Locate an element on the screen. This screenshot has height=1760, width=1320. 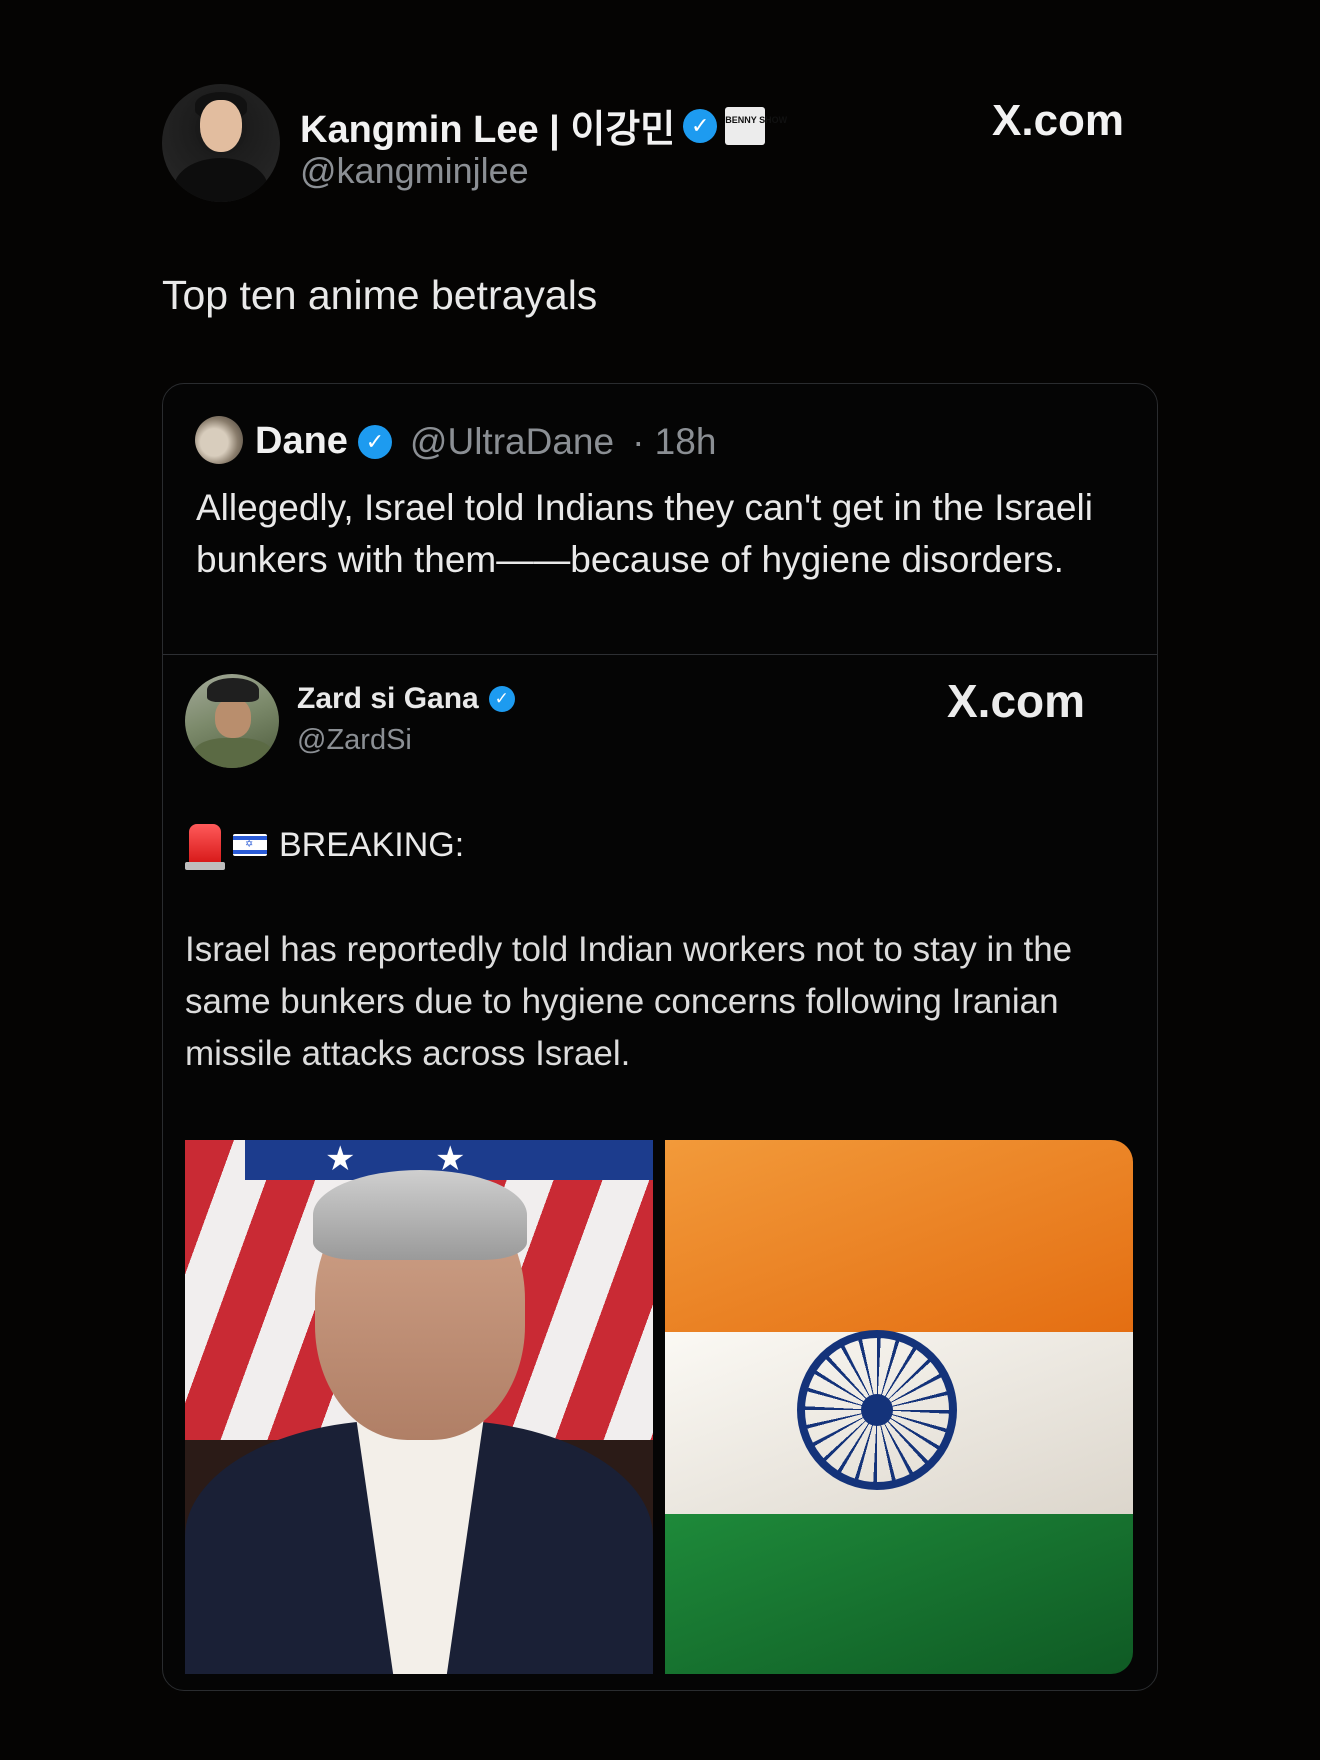
breaking-line: ✡ BREAKING: is located at coordinates (325, 847).